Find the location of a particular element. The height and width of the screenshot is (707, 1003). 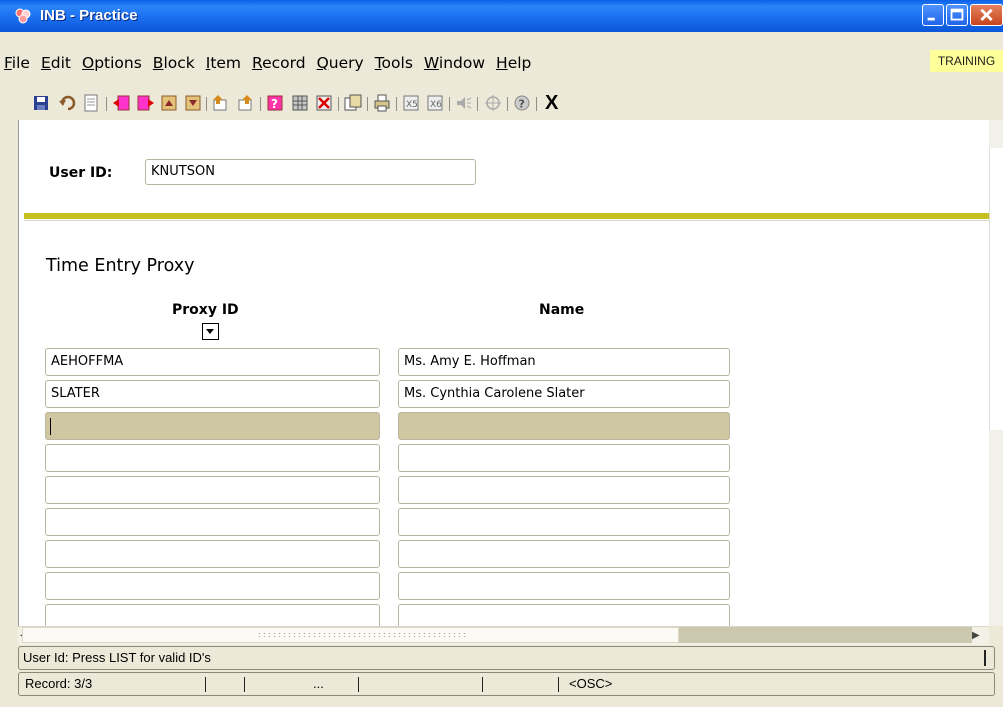

delete-record-icon is located at coordinates (324, 103).